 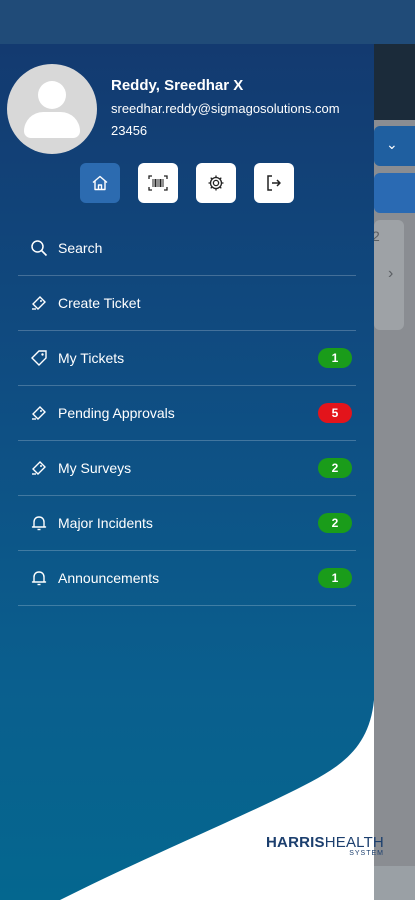 I want to click on harris-health-logo: HARRISHEALTH SYSTEM, so click(x=325, y=845).